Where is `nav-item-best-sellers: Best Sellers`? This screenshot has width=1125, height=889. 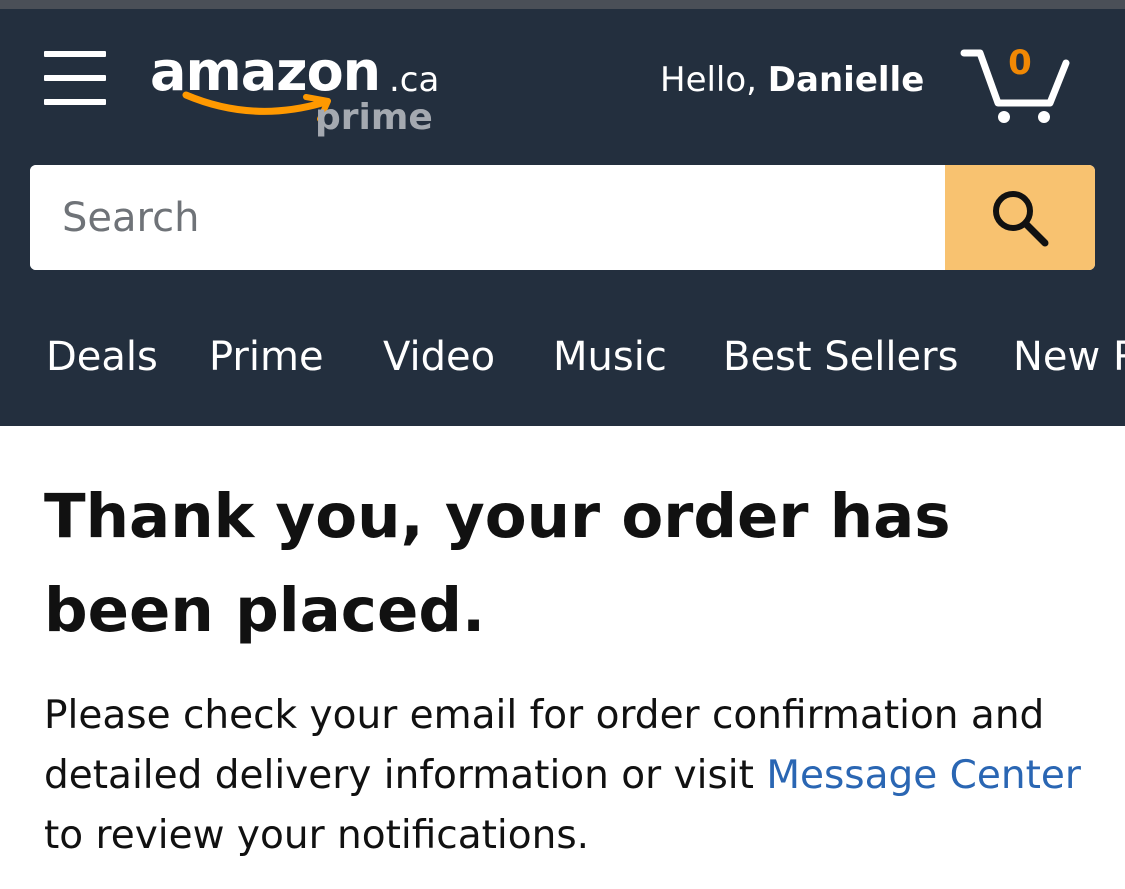
nav-item-best-sellers: Best Sellers is located at coordinates (840, 357).